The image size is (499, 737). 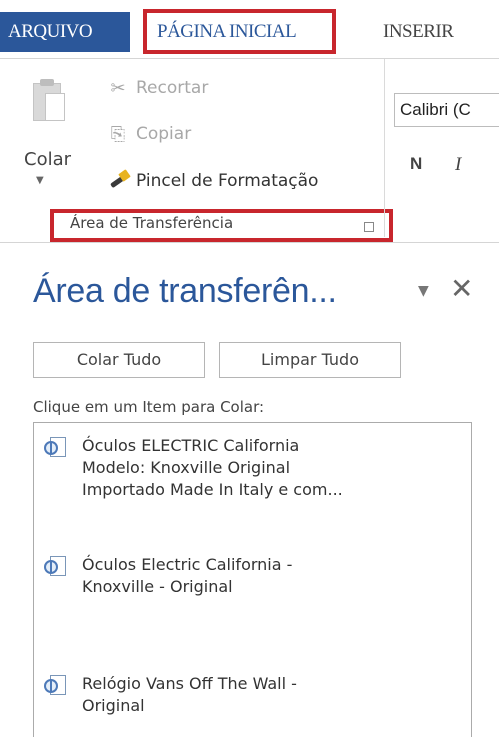 What do you see at coordinates (186, 467) in the screenshot?
I see `clipboard-item-line: Modelo: Knoxville Original` at bounding box center [186, 467].